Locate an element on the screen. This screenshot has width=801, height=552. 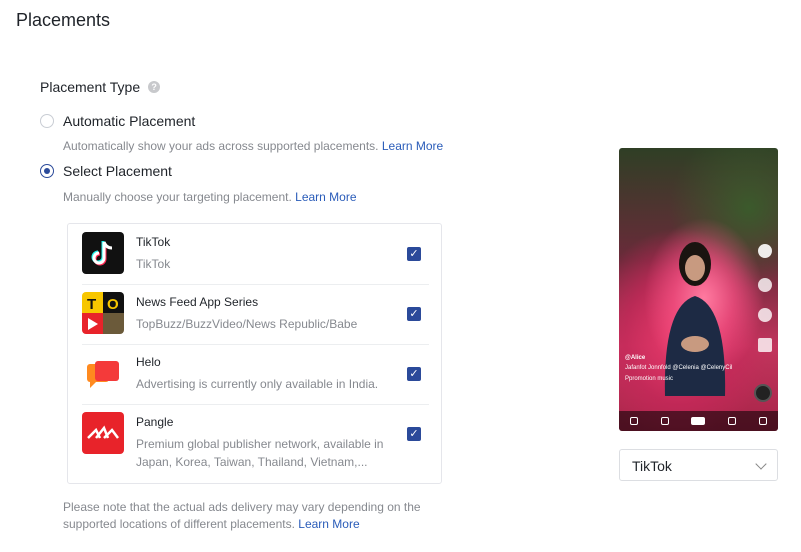
placement-sub: TopBuzz/BuzzVideo/News Republic/Babe is located at coordinates (247, 324).